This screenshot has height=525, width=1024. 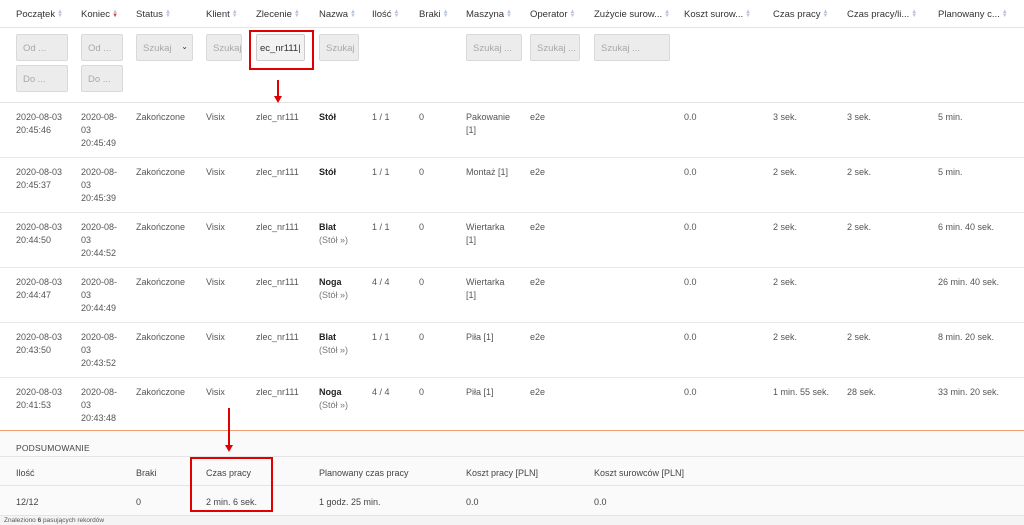 What do you see at coordinates (600, 502) in the screenshot?
I see `summary-material-cost-value: 0.0` at bounding box center [600, 502].